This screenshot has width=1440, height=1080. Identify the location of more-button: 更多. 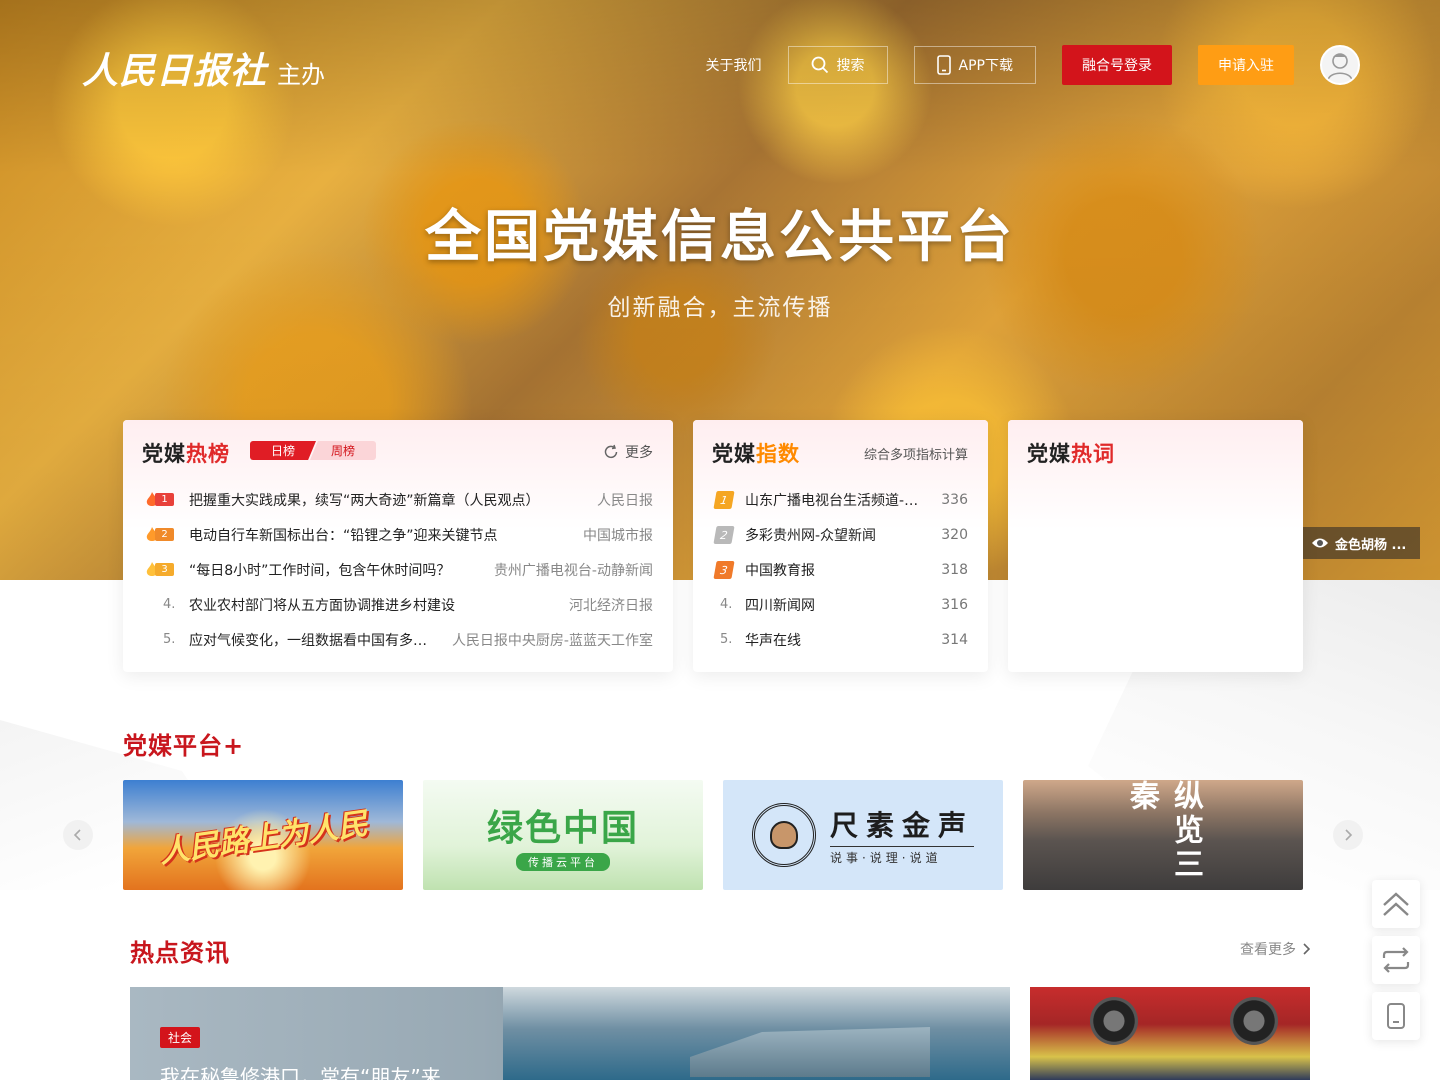
(628, 452).